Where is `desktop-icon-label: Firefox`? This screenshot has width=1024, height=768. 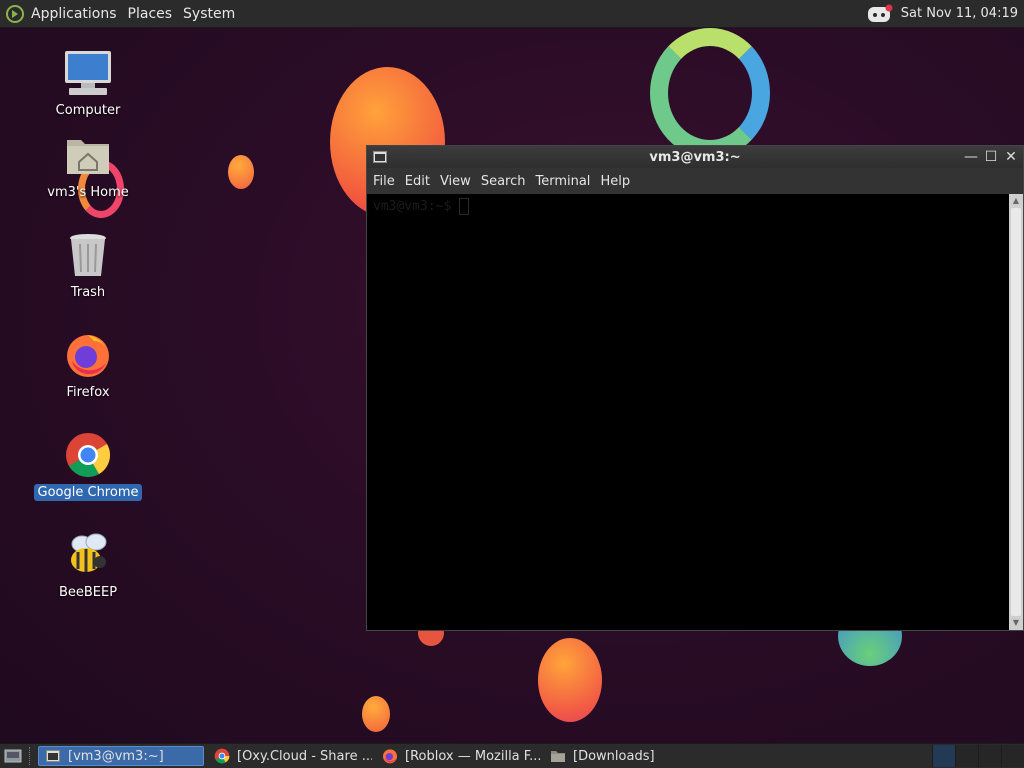
desktop-icon-label: Firefox is located at coordinates (88, 392).